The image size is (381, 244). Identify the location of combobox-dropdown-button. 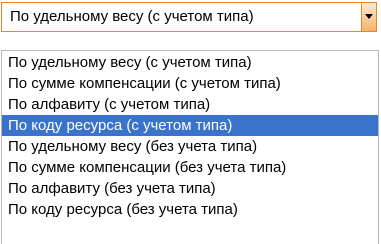
(368, 17).